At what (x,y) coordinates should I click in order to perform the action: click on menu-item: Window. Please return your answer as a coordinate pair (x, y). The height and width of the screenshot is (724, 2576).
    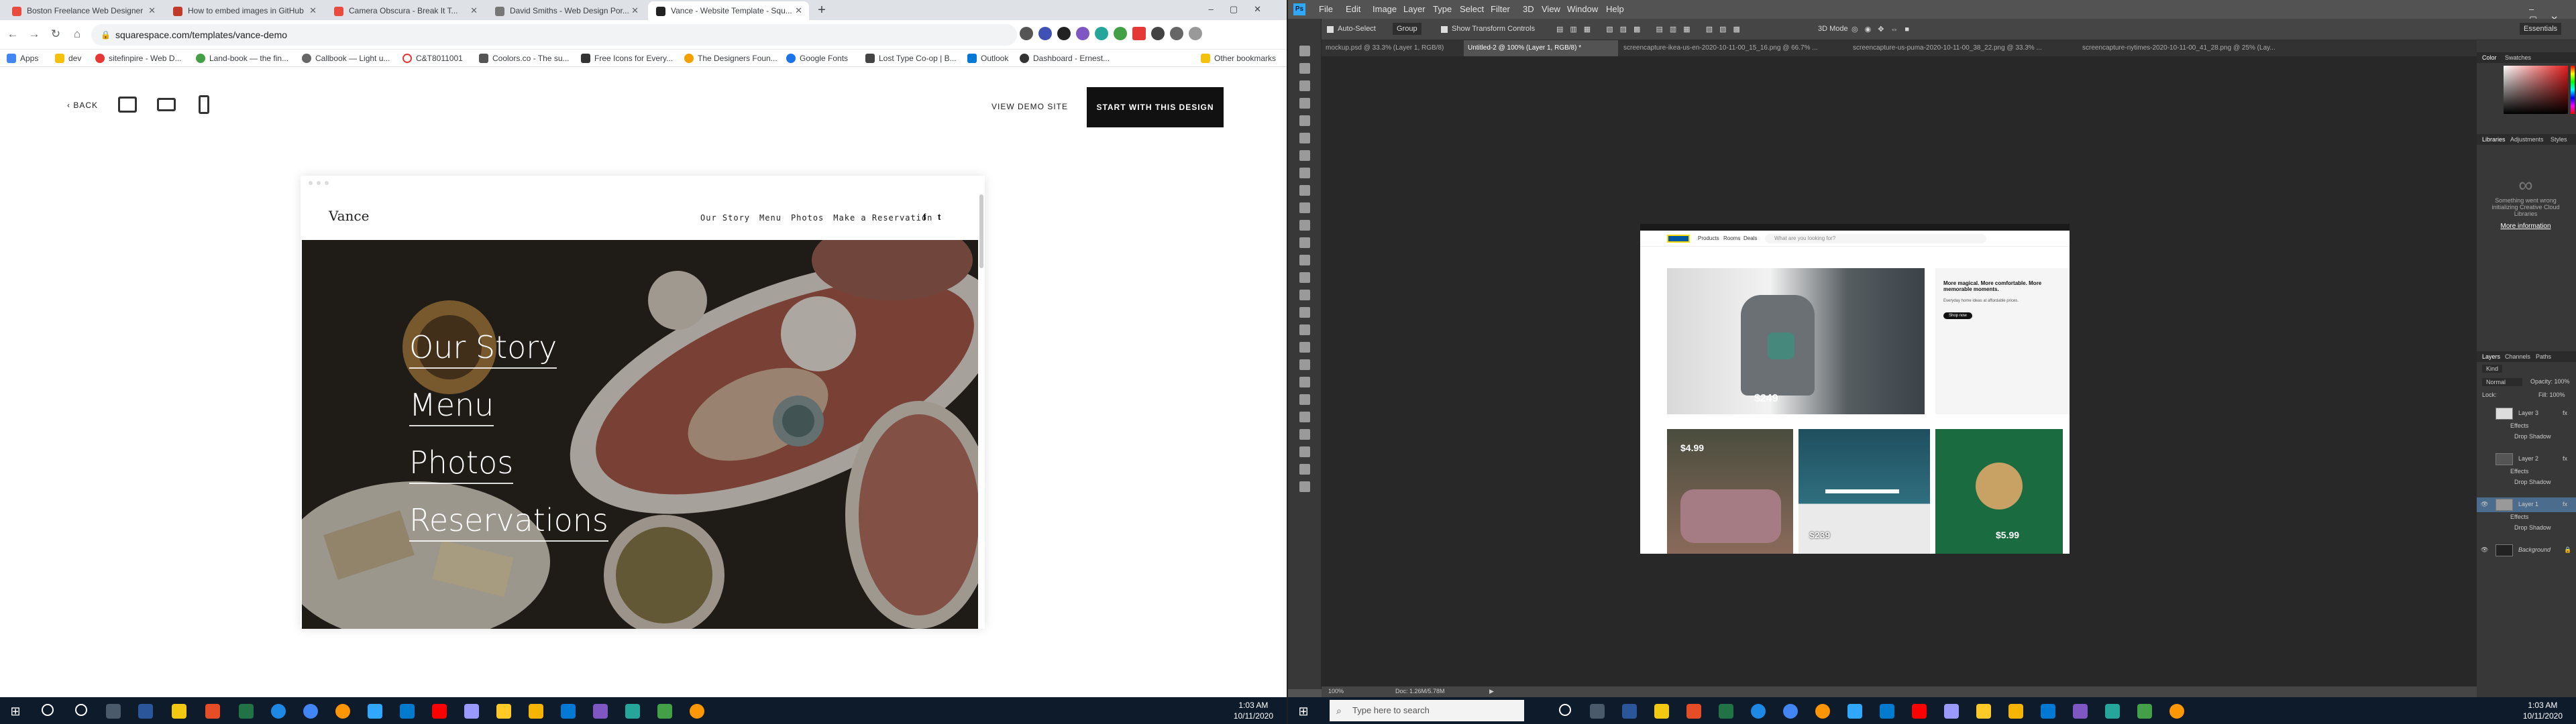
    Looking at the image, I should click on (1582, 9).